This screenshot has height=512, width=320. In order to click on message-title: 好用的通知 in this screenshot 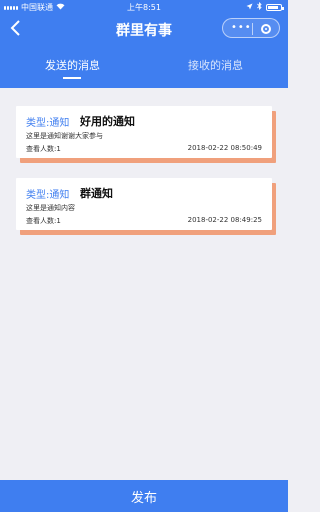, I will do `click(107, 121)`.